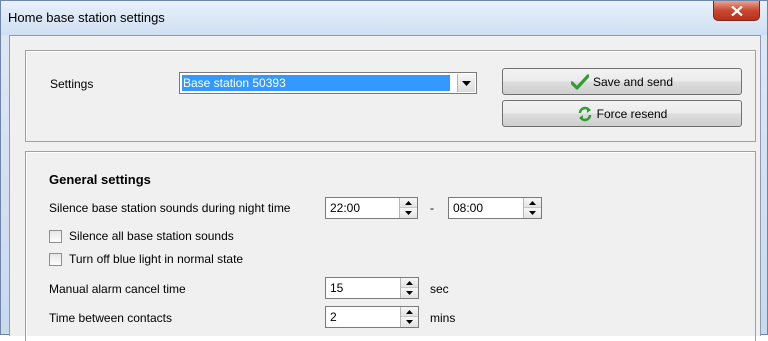 This screenshot has width=768, height=341. I want to click on contacts-interval-unit: mins, so click(443, 318).